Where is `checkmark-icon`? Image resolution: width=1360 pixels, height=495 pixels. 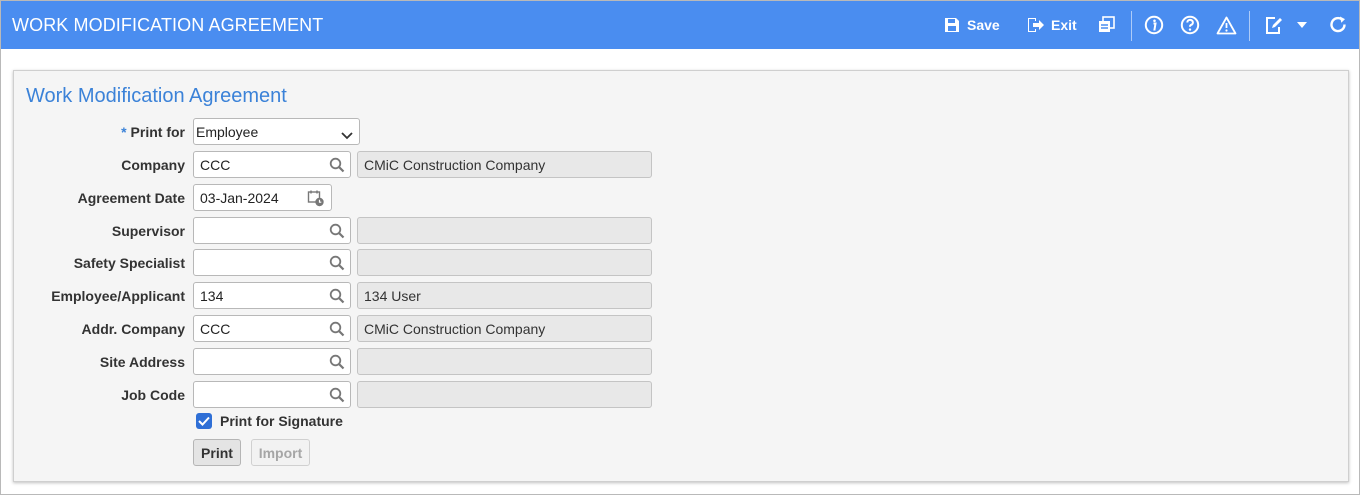 checkmark-icon is located at coordinates (204, 421).